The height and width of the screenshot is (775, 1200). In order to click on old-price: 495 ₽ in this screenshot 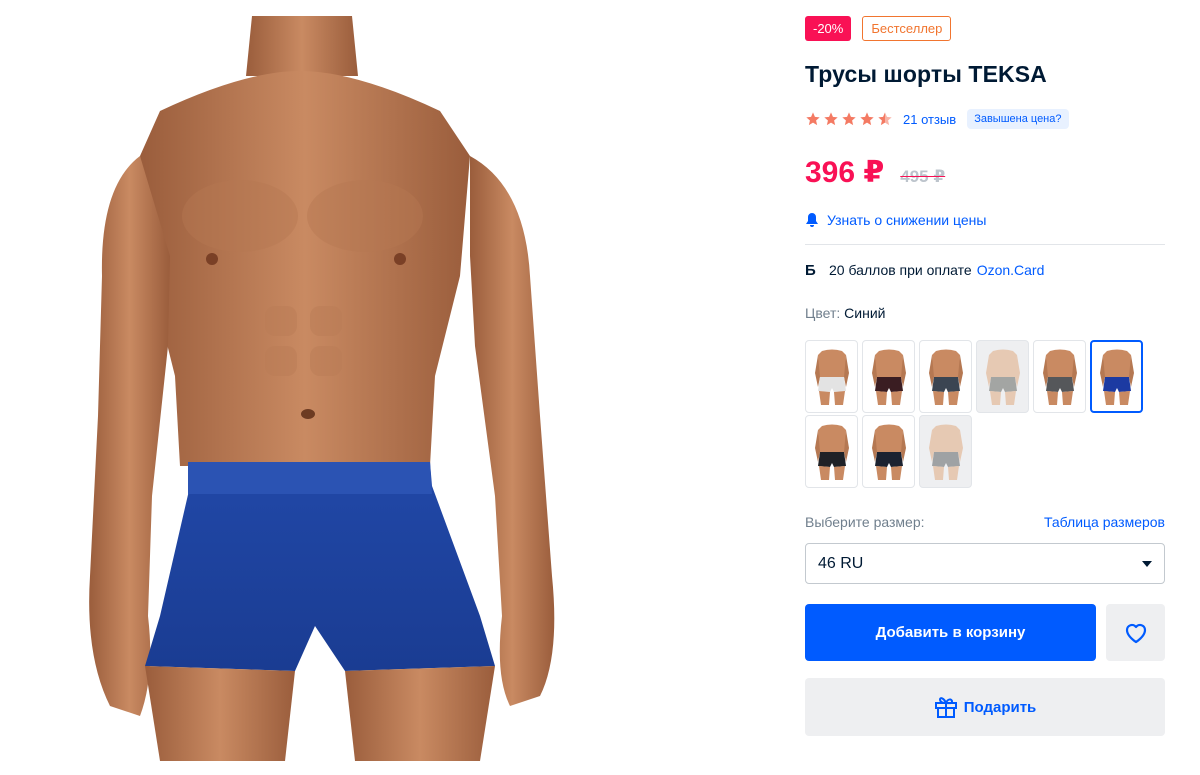, I will do `click(923, 176)`.